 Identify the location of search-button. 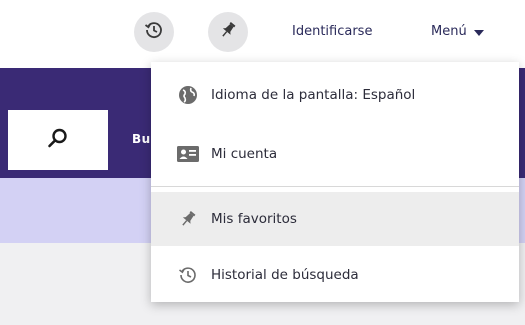
(58, 140).